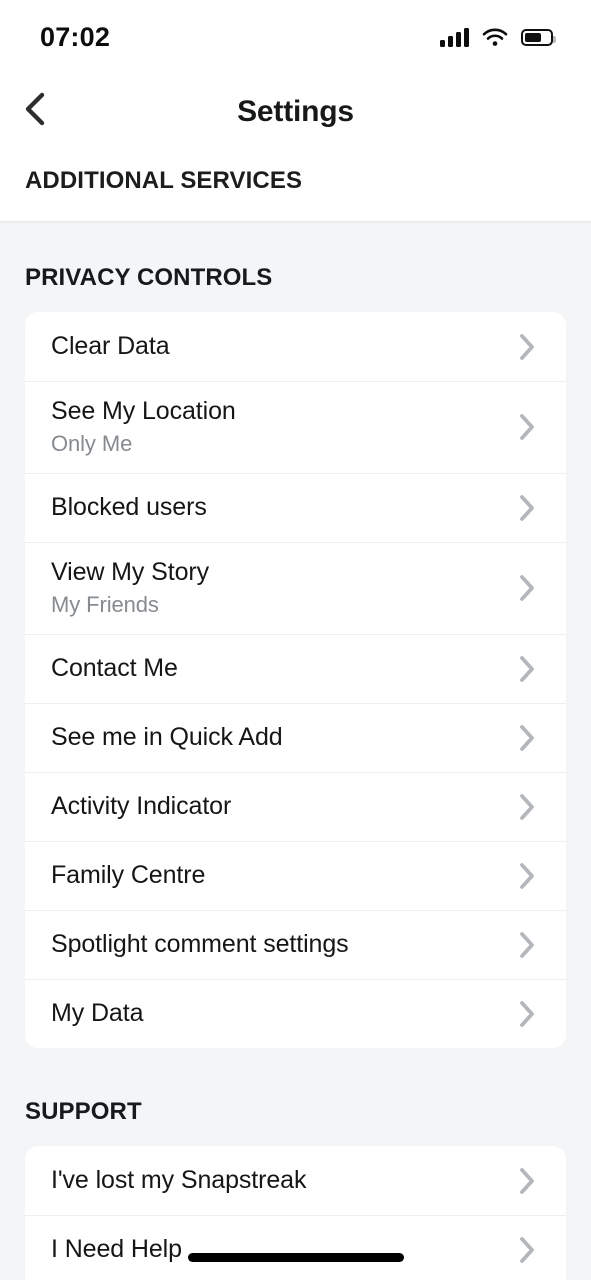 This screenshot has height=1280, width=591. I want to click on battery-icon, so click(538, 37).